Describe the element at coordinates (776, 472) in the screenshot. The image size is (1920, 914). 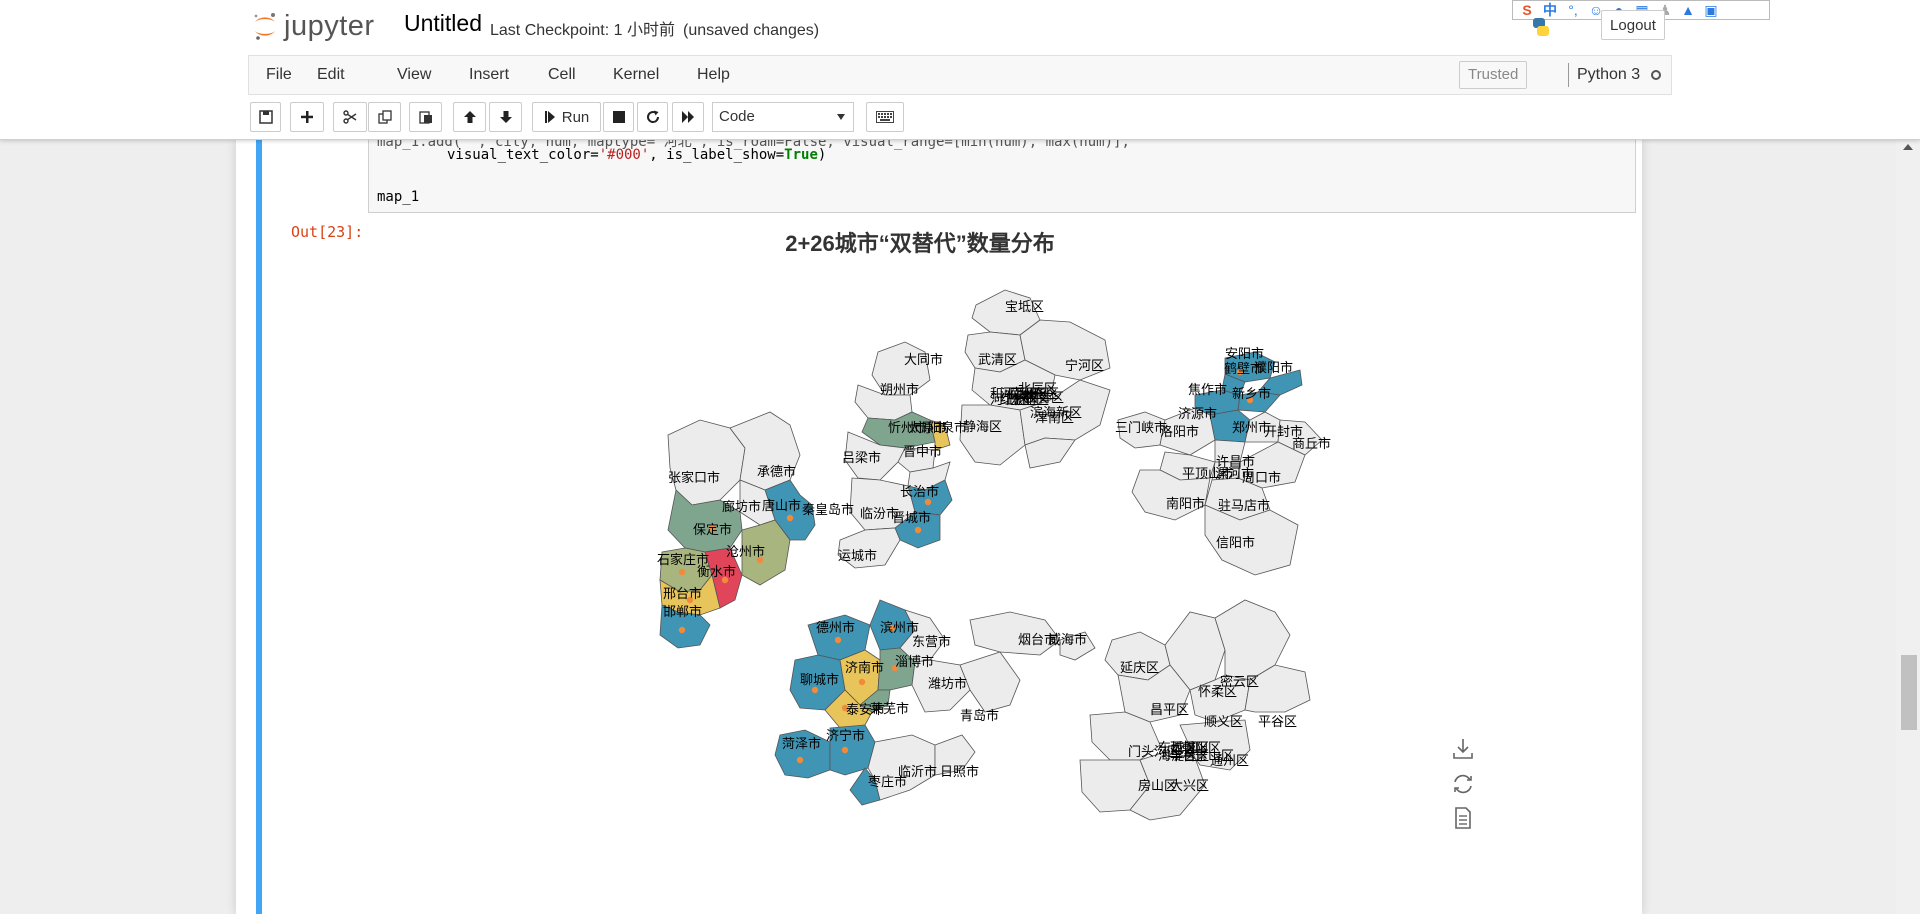
I see `region-label-hebei-1: 承德市` at that location.